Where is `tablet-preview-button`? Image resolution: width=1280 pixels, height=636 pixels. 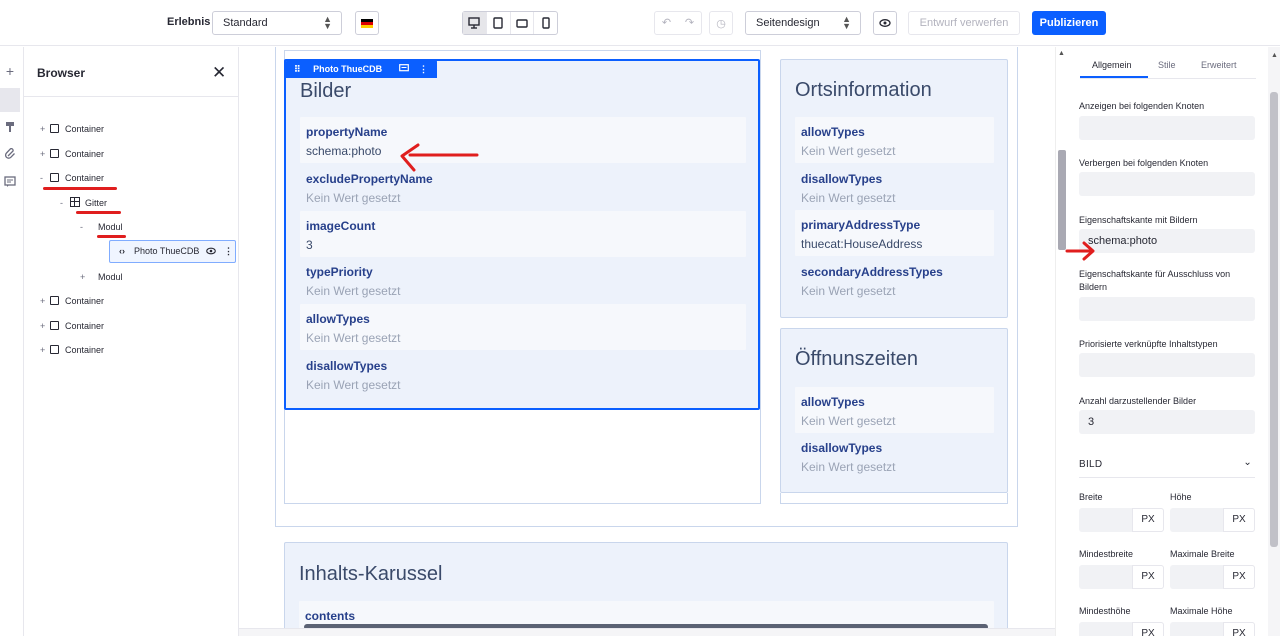
tablet-preview-button is located at coordinates (523, 23).